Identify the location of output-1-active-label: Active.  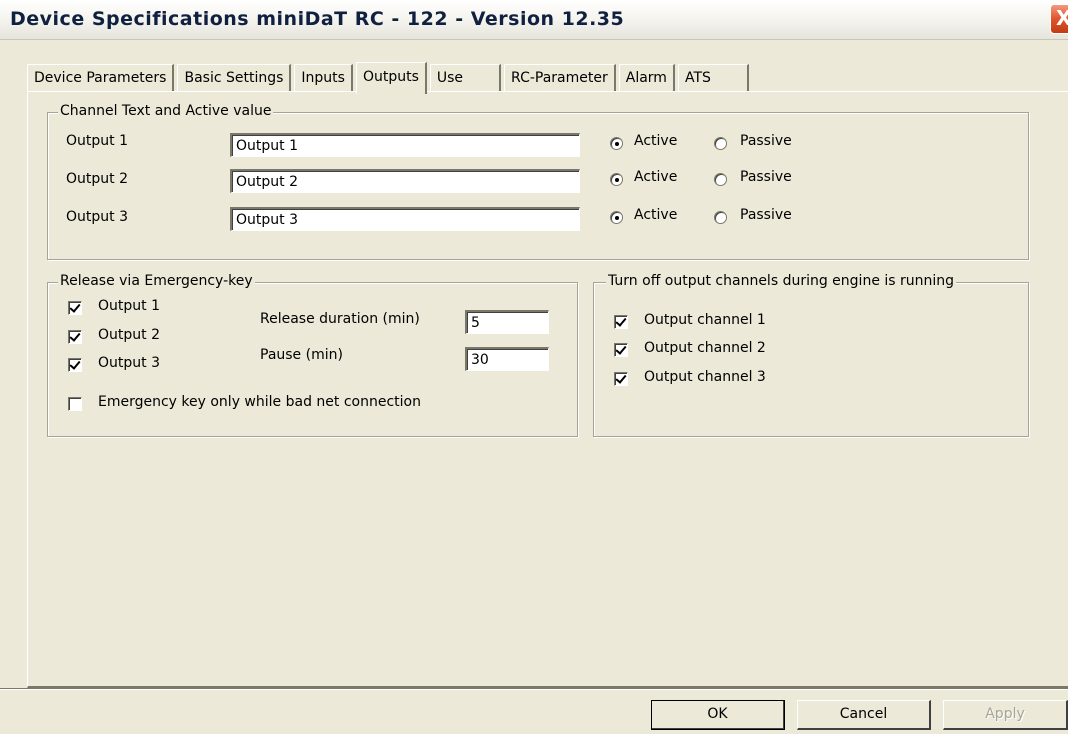
(655, 141).